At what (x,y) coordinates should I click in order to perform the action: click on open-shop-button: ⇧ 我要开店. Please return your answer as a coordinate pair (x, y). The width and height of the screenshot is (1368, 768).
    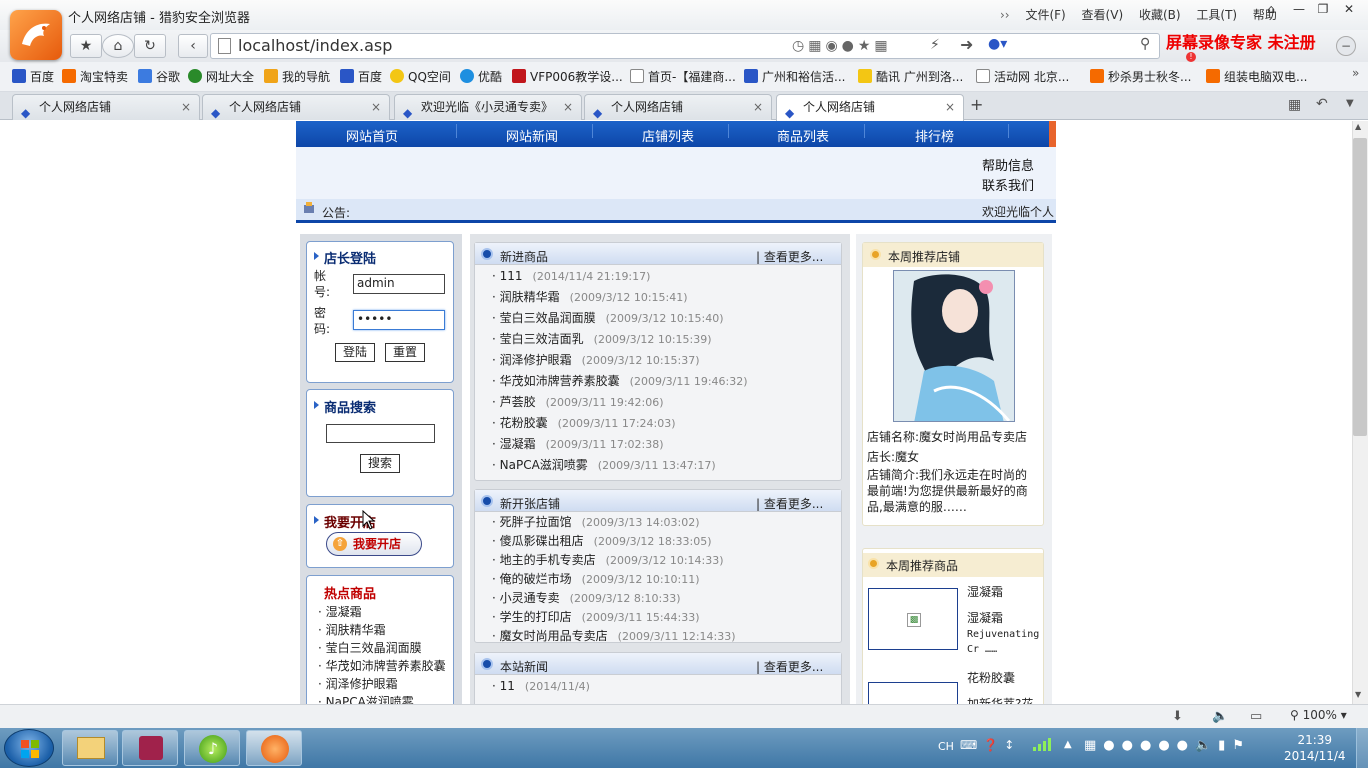
    Looking at the image, I should click on (374, 544).